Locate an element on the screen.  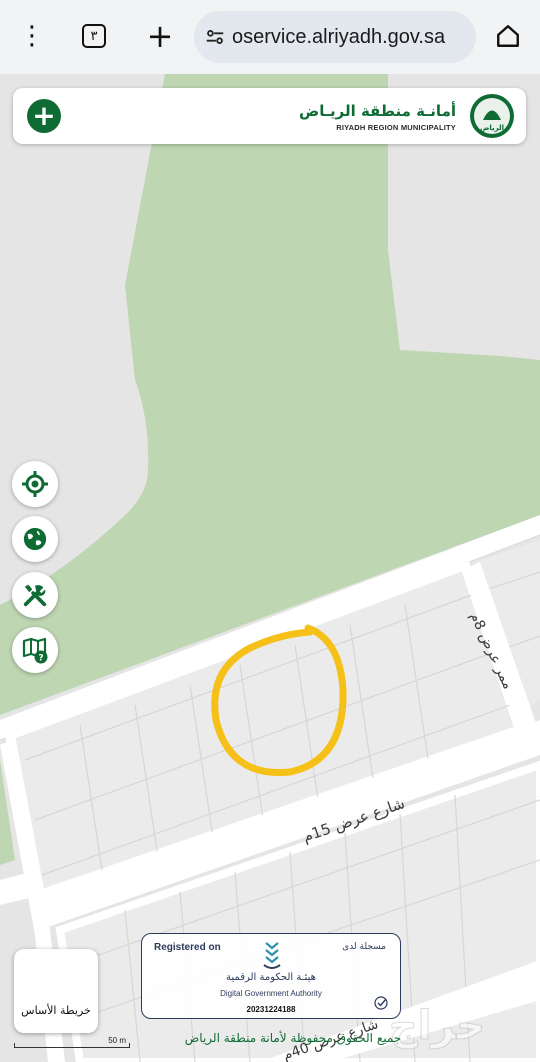
scale-bar: 50 m is located at coordinates (72, 1042).